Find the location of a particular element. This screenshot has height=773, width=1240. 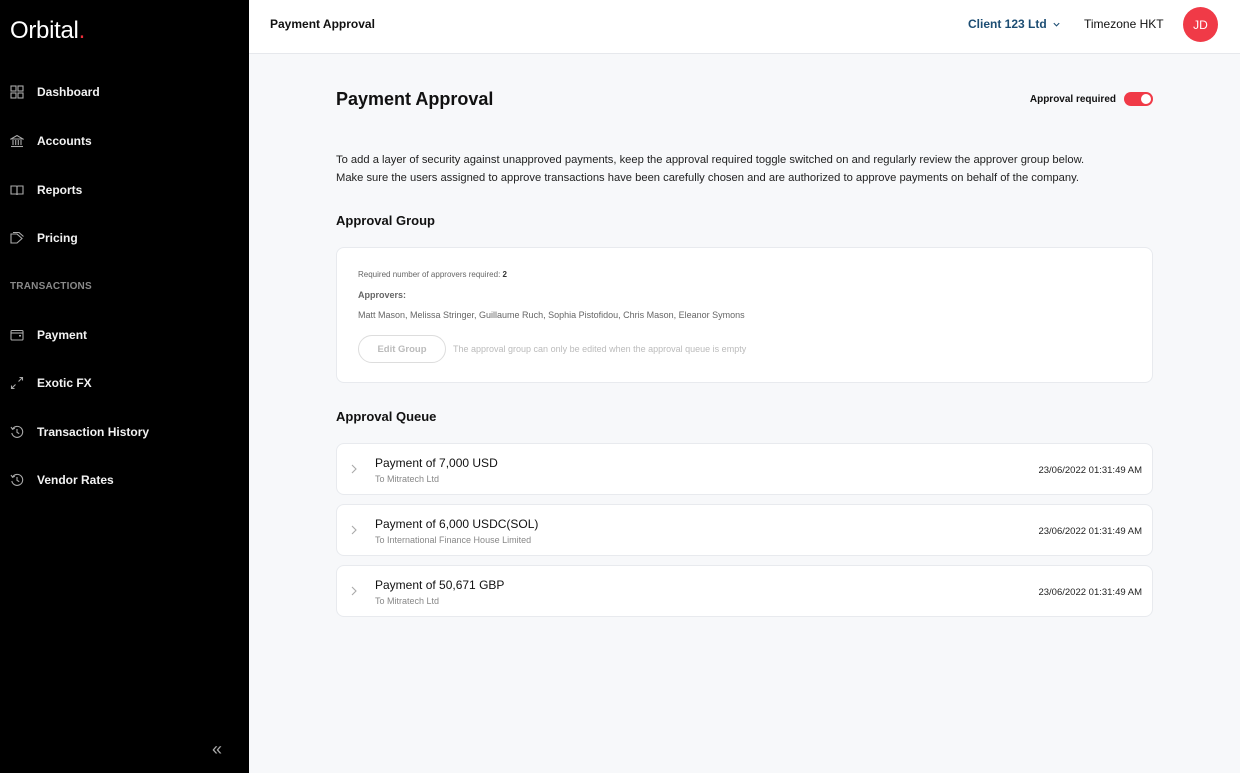

approval-group-heading: Approval Group is located at coordinates (385, 220).